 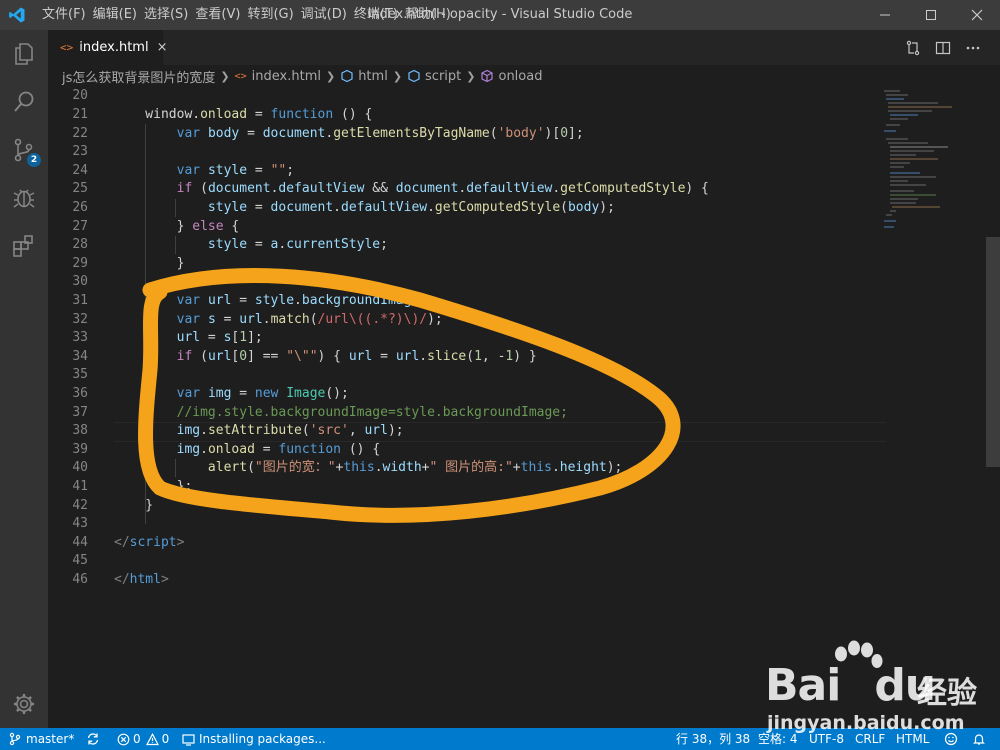 What do you see at coordinates (80, 170) in the screenshot?
I see `line-number: 24` at bounding box center [80, 170].